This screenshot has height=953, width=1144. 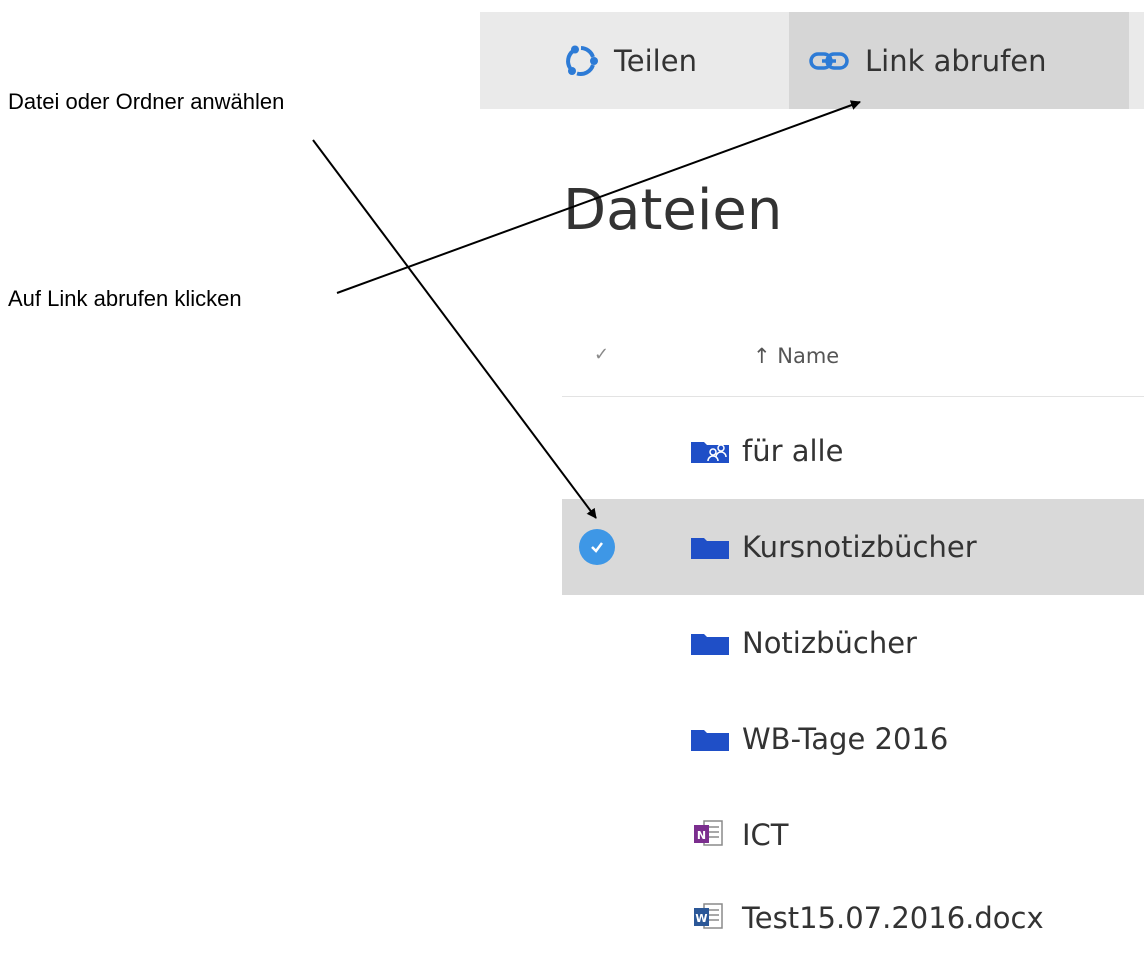 What do you see at coordinates (598, 197) in the screenshot?
I see `arrow-to-link-button` at bounding box center [598, 197].